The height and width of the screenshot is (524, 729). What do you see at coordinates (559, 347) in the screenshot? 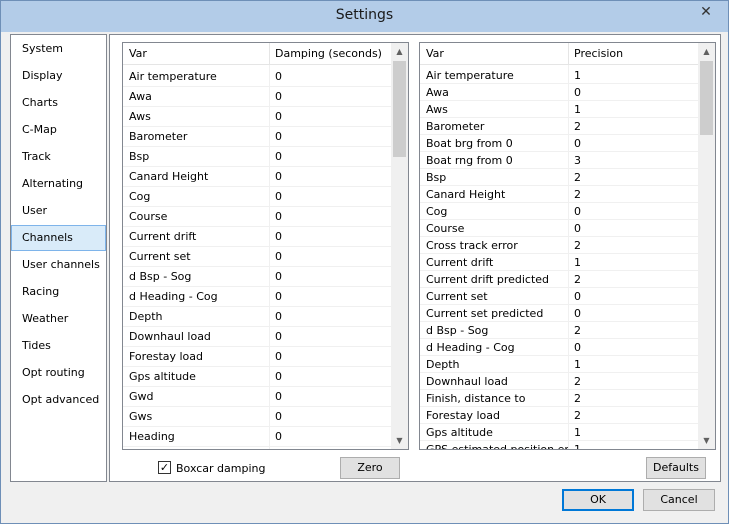
I see `table-row: d Heading - Cog 0` at bounding box center [559, 347].